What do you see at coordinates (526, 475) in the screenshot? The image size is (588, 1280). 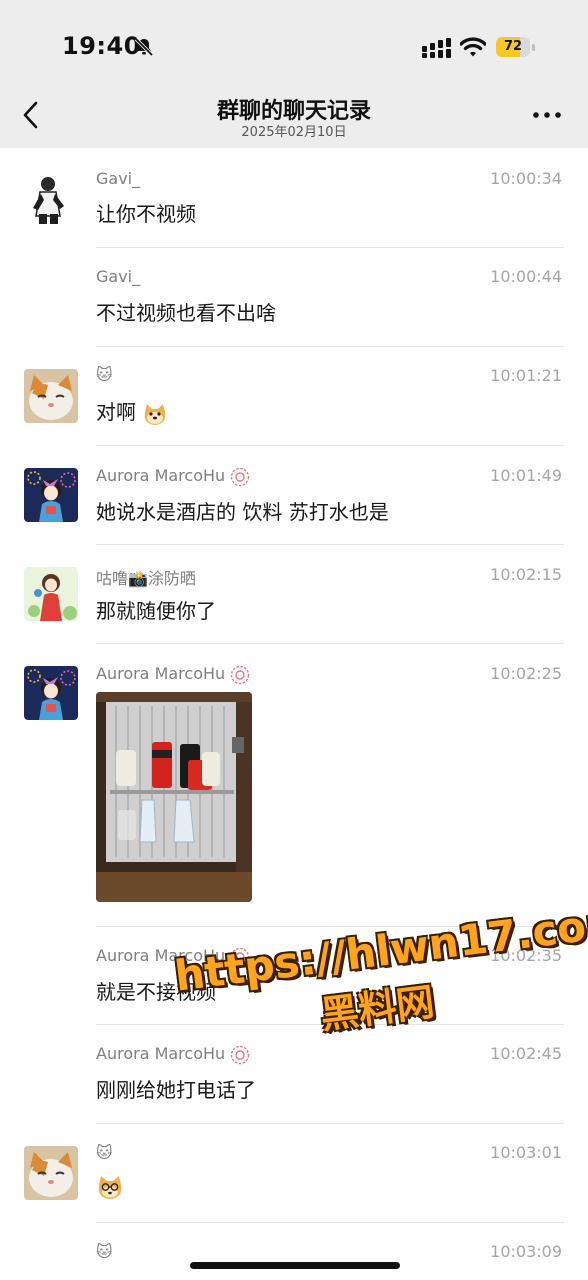 I see `message-time: 10:01:49` at bounding box center [526, 475].